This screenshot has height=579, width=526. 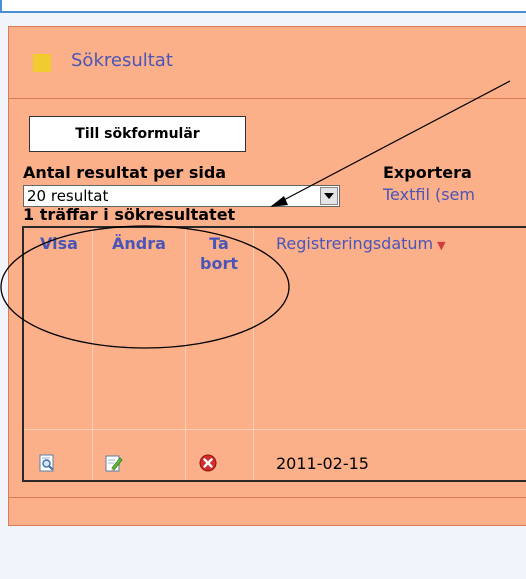 I want to click on hits-count: 1 träffar i sökresultatet, so click(x=129, y=214).